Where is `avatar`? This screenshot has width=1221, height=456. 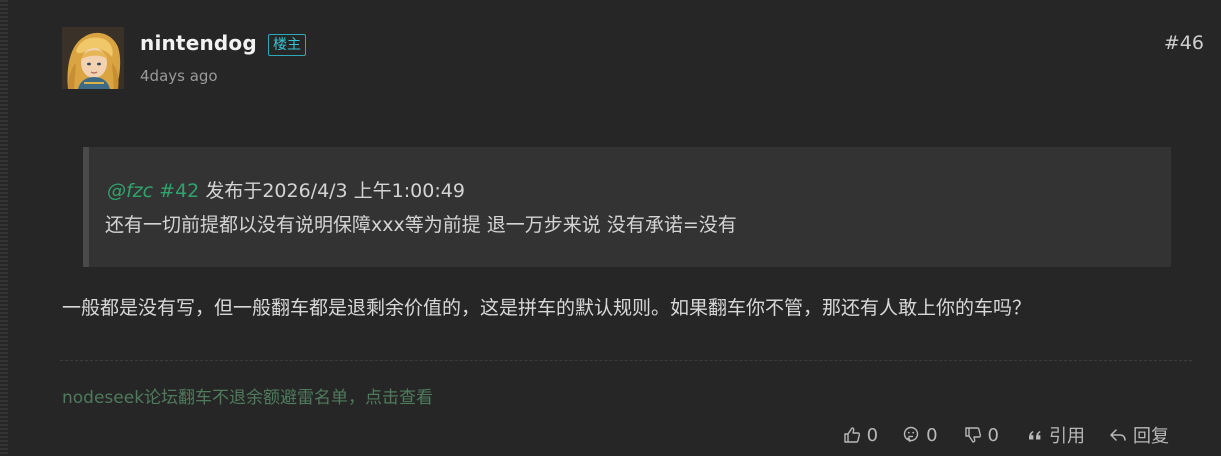
avatar is located at coordinates (93, 58).